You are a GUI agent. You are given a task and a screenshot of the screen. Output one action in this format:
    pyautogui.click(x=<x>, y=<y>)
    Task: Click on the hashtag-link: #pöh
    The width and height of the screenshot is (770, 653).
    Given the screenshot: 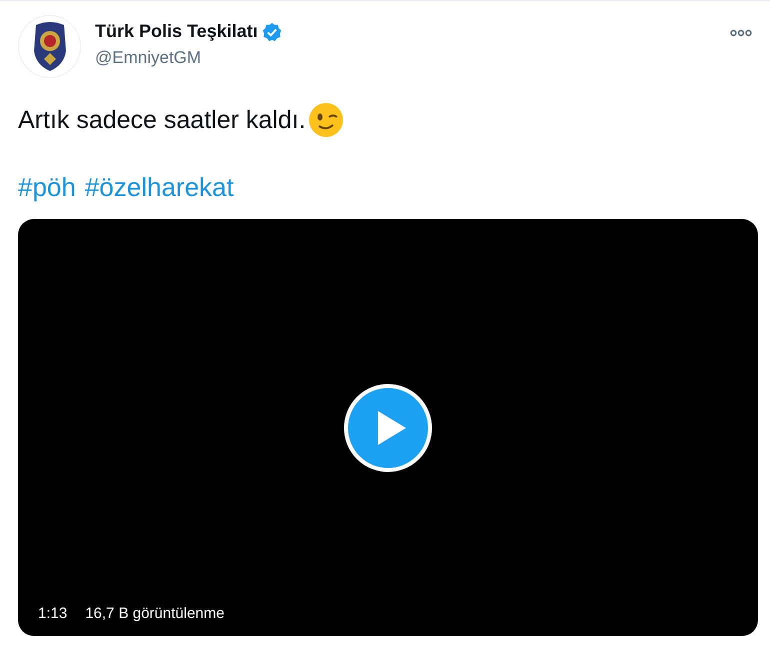 What is the action you would take?
    pyautogui.click(x=47, y=187)
    